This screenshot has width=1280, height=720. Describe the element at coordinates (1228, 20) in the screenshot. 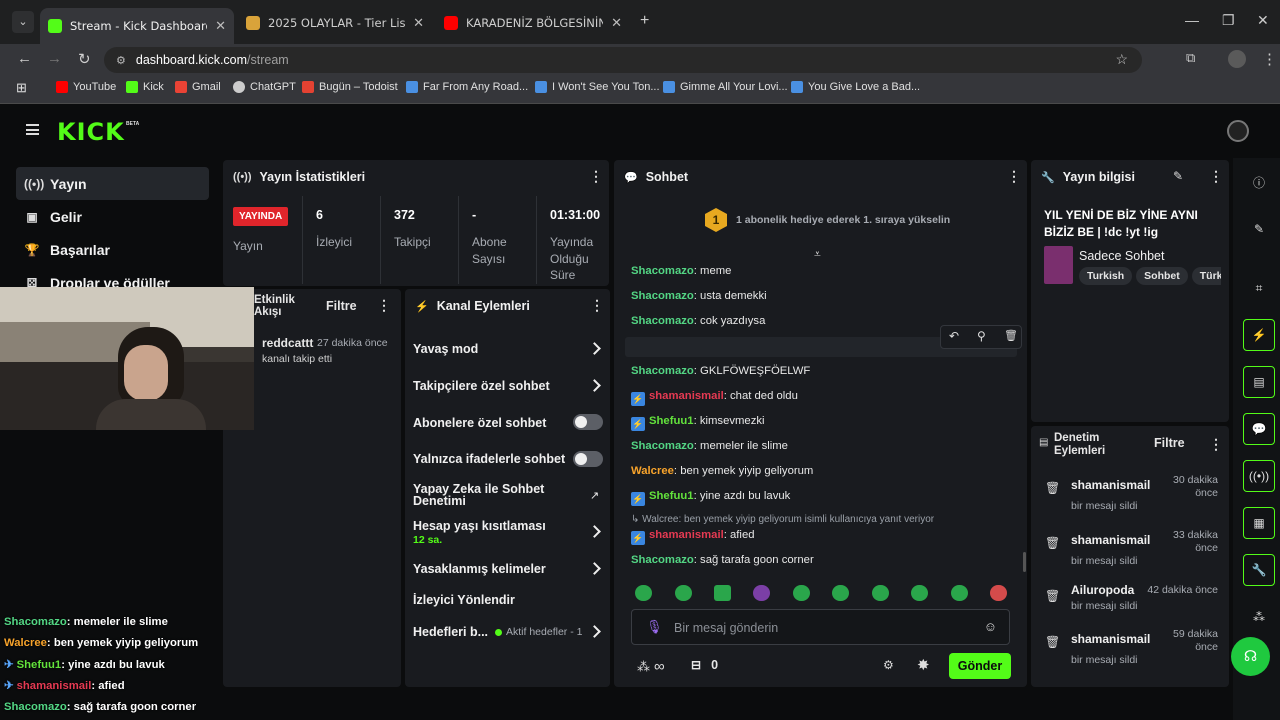

I see `maximize-icon: ❐` at that location.